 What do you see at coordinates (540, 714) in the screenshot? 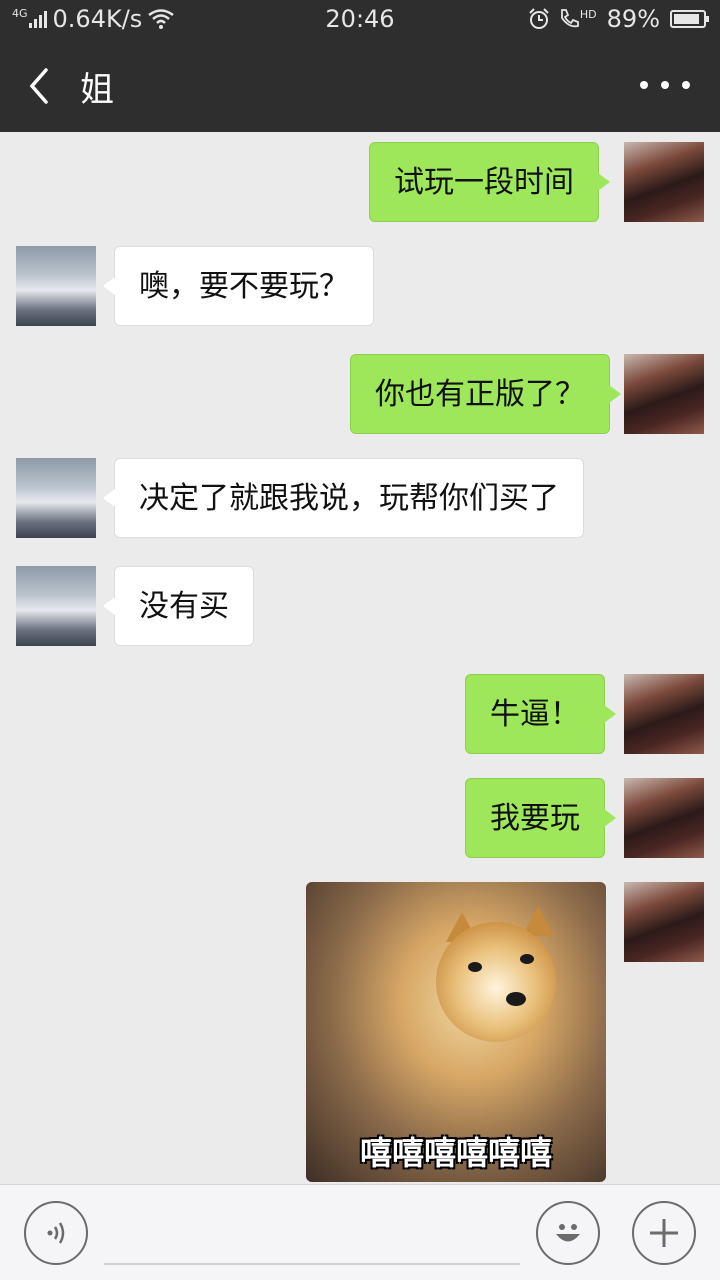
I see `message-bubble-me: 牛逼！` at bounding box center [540, 714].